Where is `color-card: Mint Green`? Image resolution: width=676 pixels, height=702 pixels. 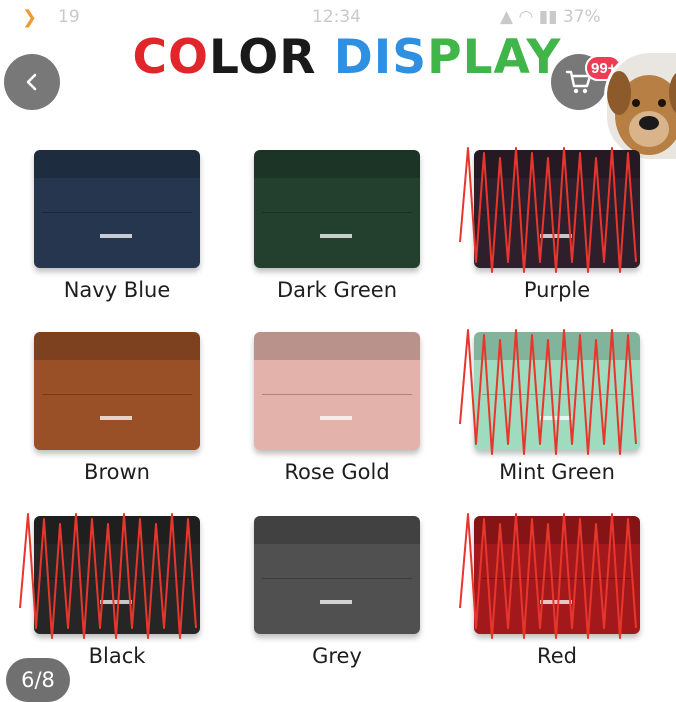
color-card: Mint Green is located at coordinates (567, 420).